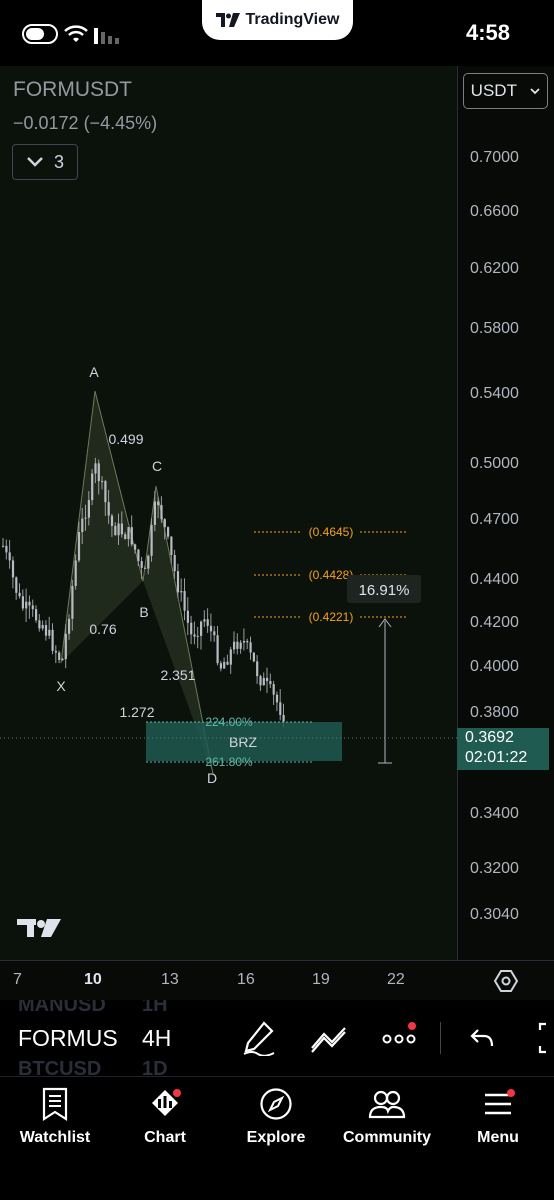 Image resolution: width=554 pixels, height=1200 pixels. What do you see at coordinates (277, 980) in the screenshot?
I see `time-axis: 7 10 13 16 19 22` at bounding box center [277, 980].